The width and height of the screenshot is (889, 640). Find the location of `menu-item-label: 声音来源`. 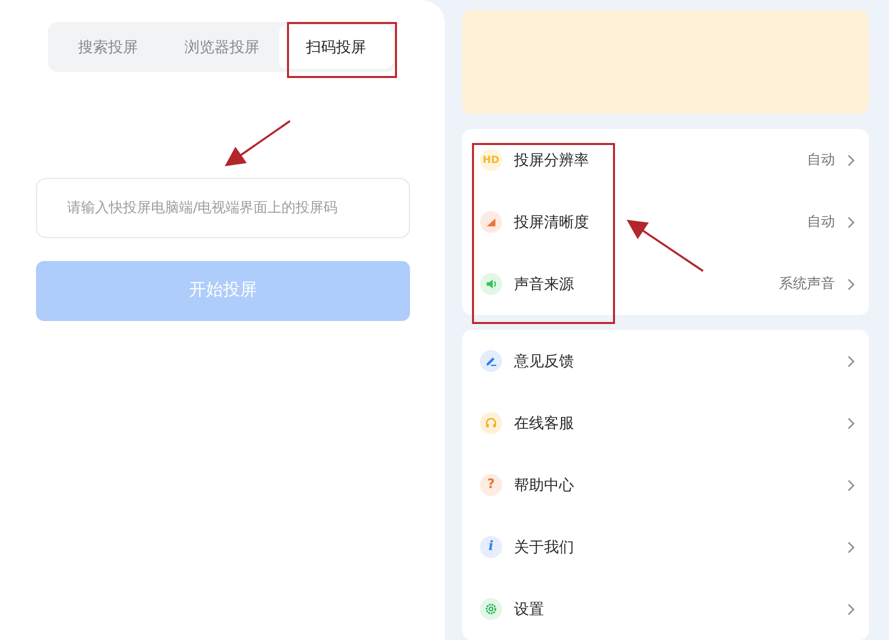

menu-item-label: 声音来源 is located at coordinates (646, 284).